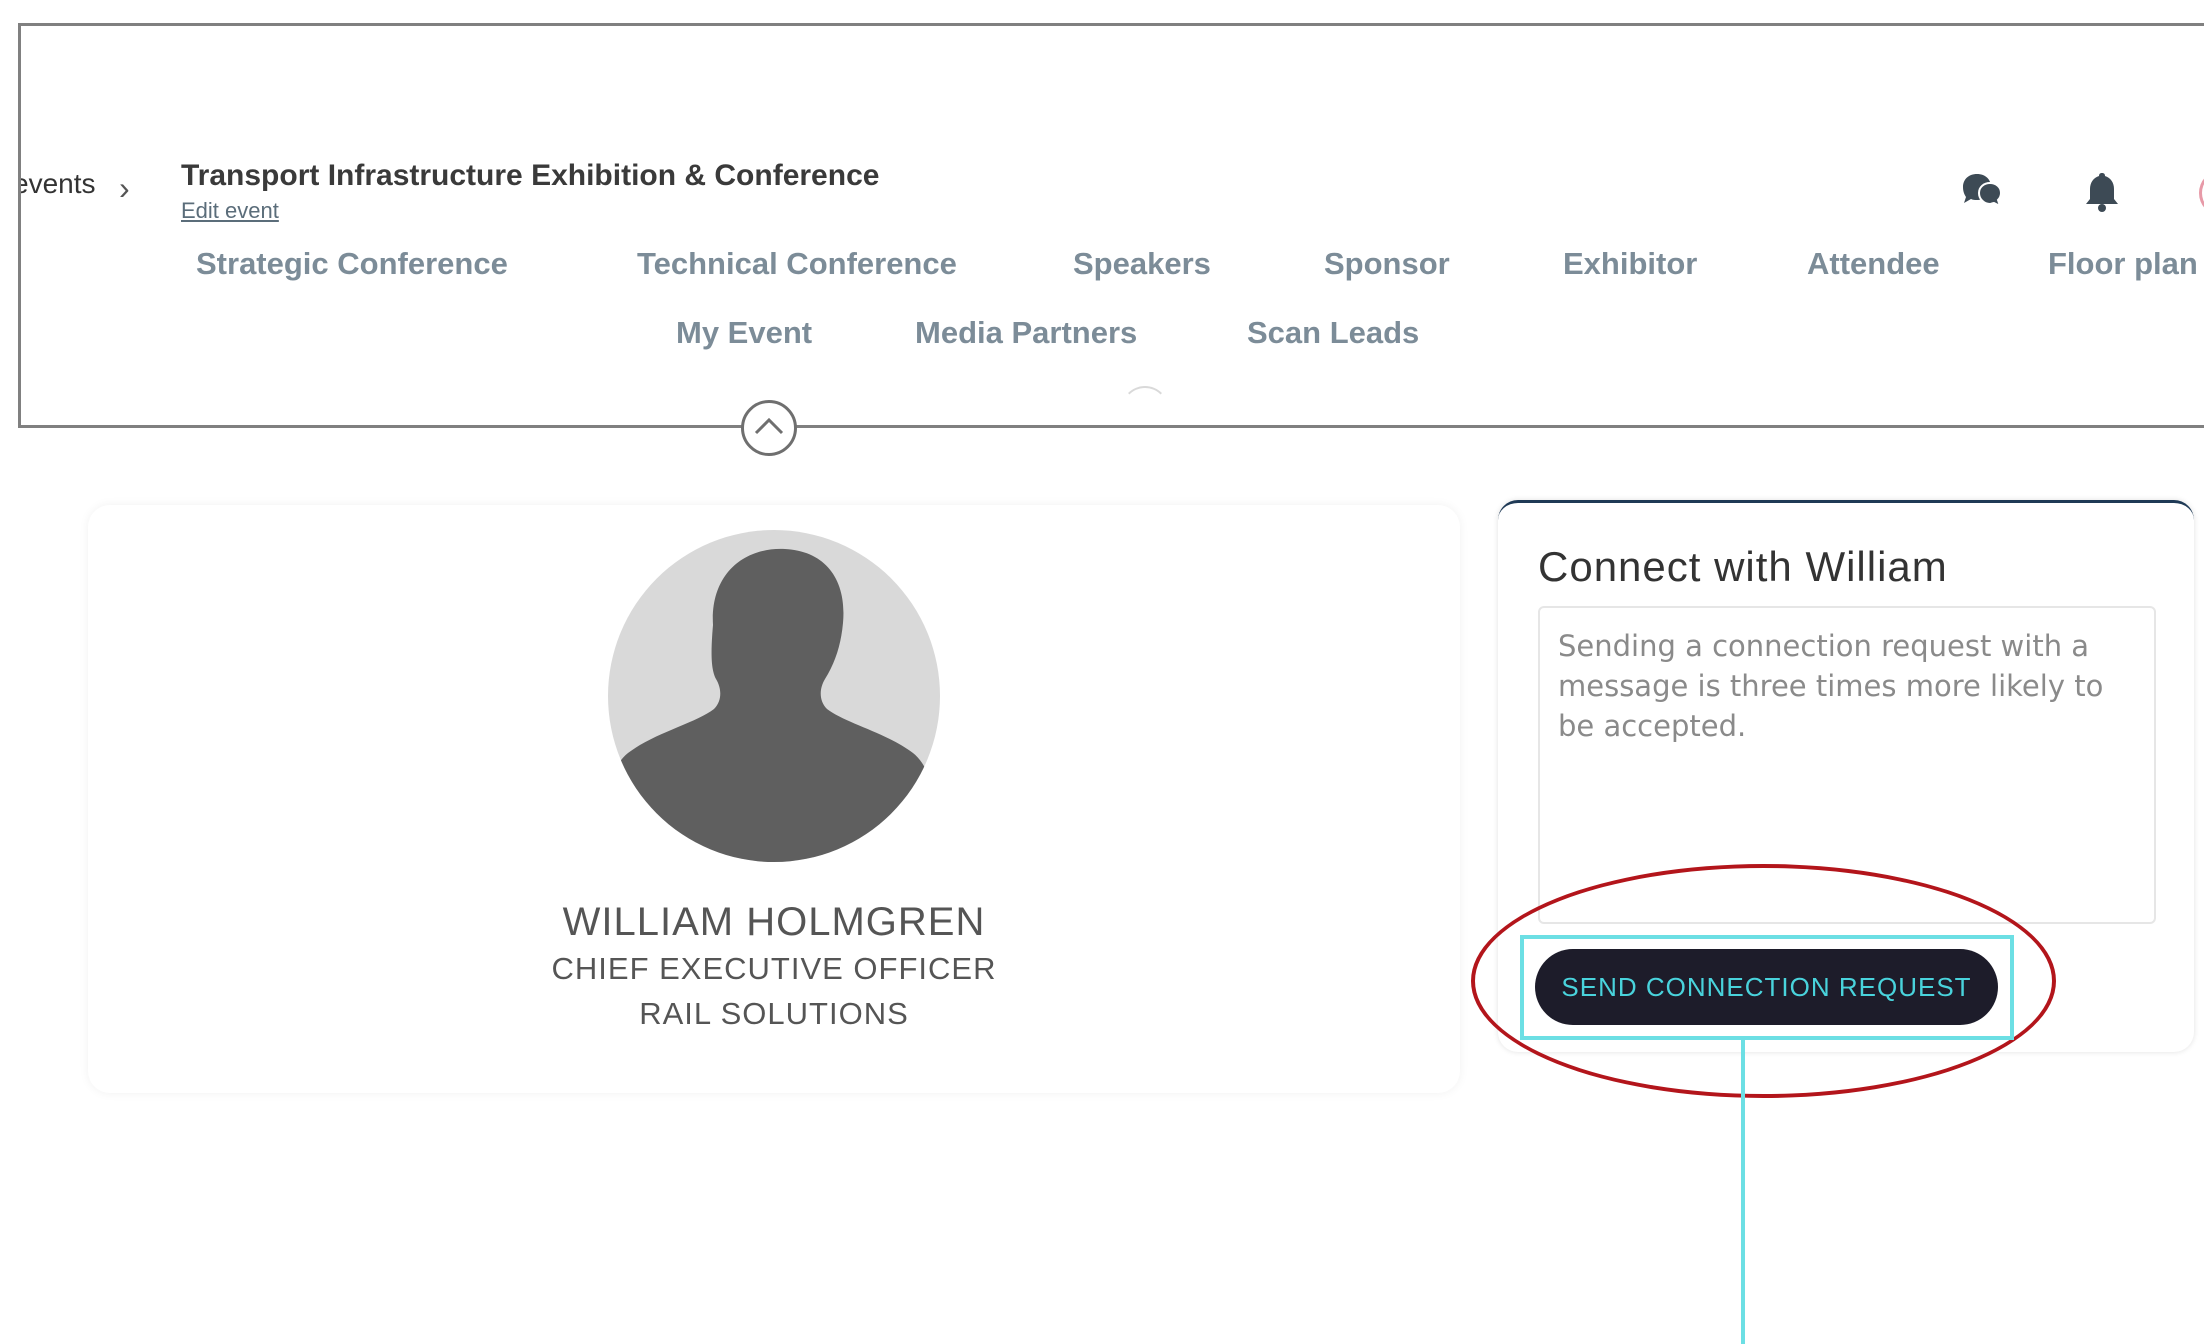 This screenshot has height=1344, width=2204. Describe the element at coordinates (744, 333) in the screenshot. I see `nav-my-event: My Event` at that location.